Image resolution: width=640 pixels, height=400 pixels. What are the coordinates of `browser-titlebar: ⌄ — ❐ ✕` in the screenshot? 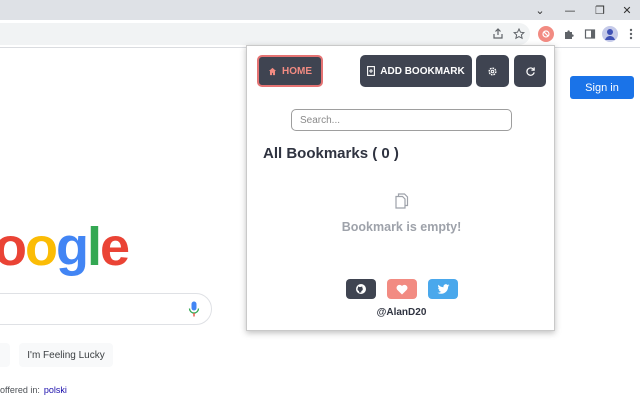 It's located at (320, 10).